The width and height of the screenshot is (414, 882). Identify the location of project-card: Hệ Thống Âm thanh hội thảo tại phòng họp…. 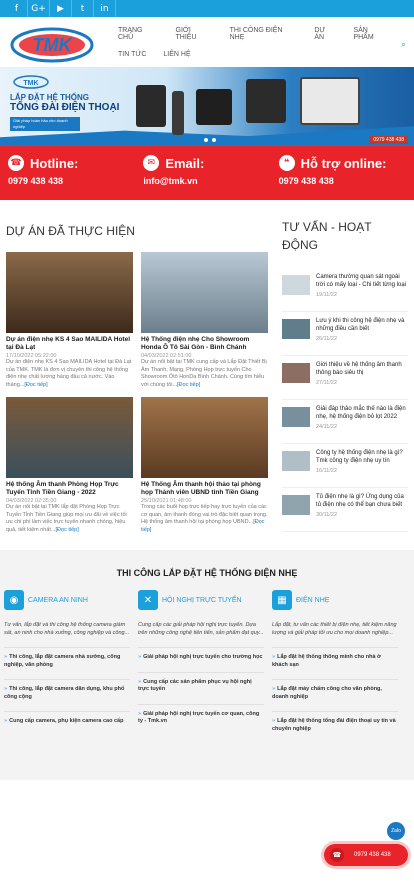
(204, 465).